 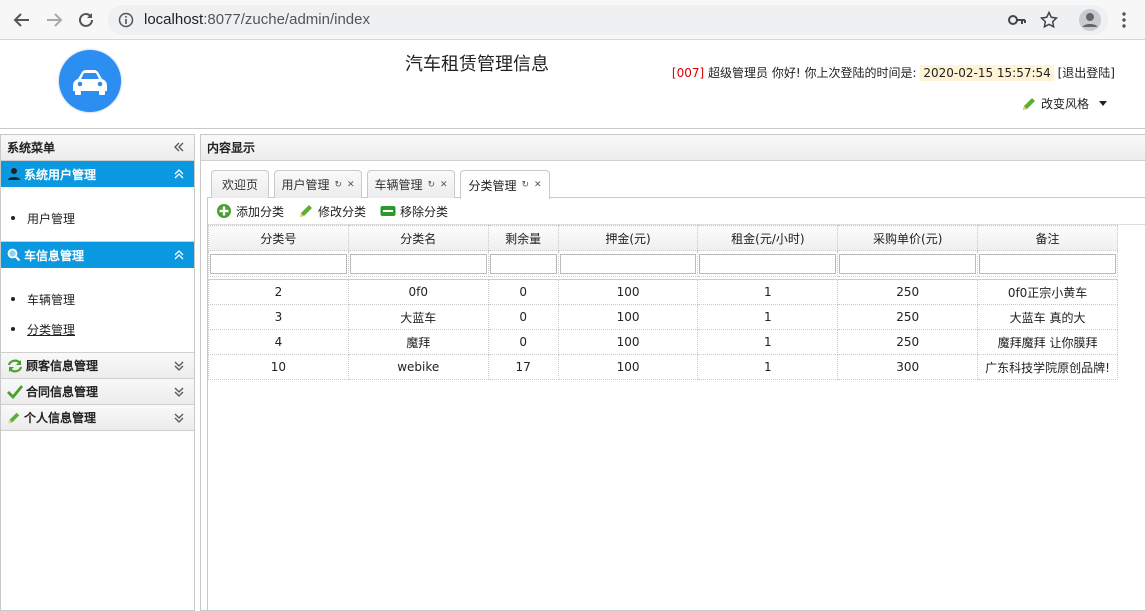 I want to click on car-logo-icon, so click(x=90, y=81).